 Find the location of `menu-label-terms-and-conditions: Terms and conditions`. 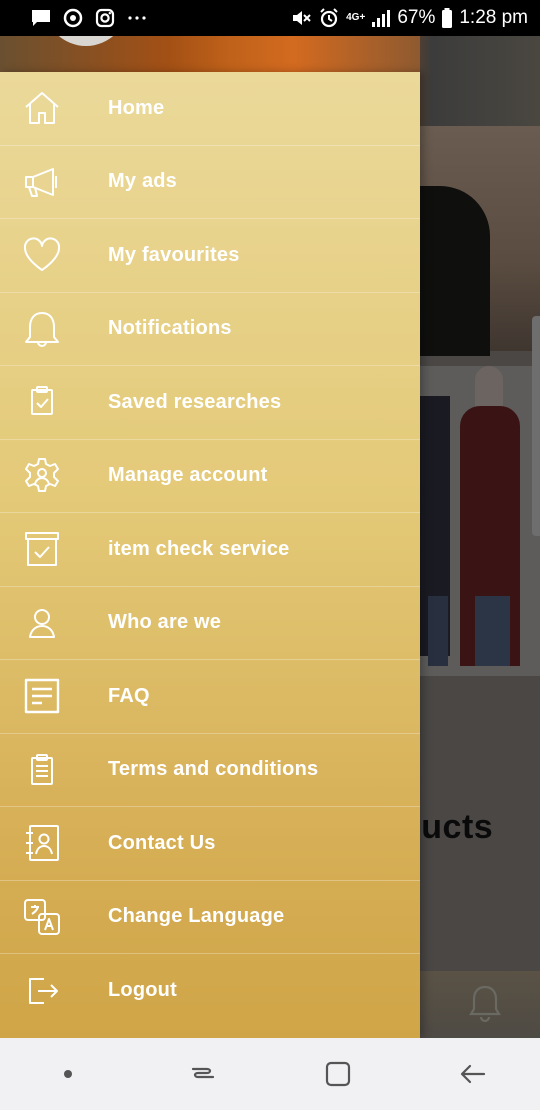

menu-label-terms-and-conditions: Terms and conditions is located at coordinates (213, 769).